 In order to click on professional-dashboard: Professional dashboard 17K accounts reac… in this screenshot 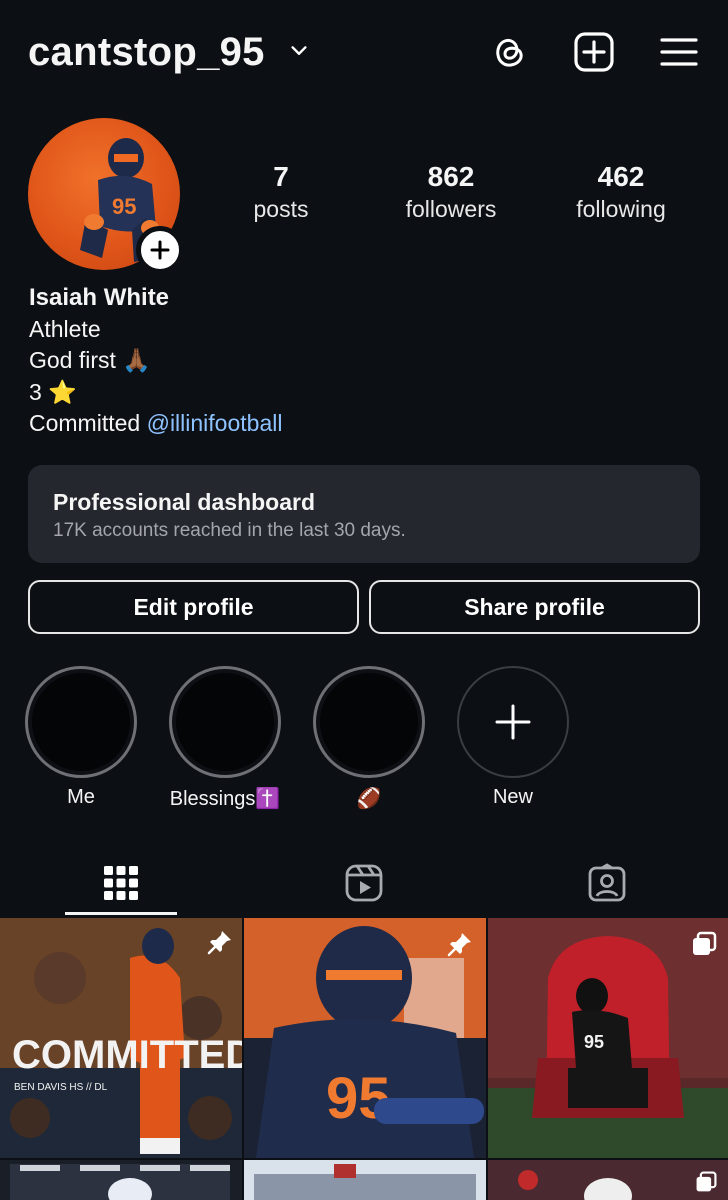, I will do `click(364, 514)`.